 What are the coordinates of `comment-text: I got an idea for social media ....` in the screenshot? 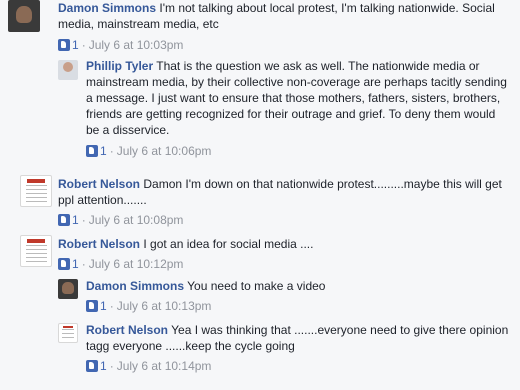 It's located at (228, 244).